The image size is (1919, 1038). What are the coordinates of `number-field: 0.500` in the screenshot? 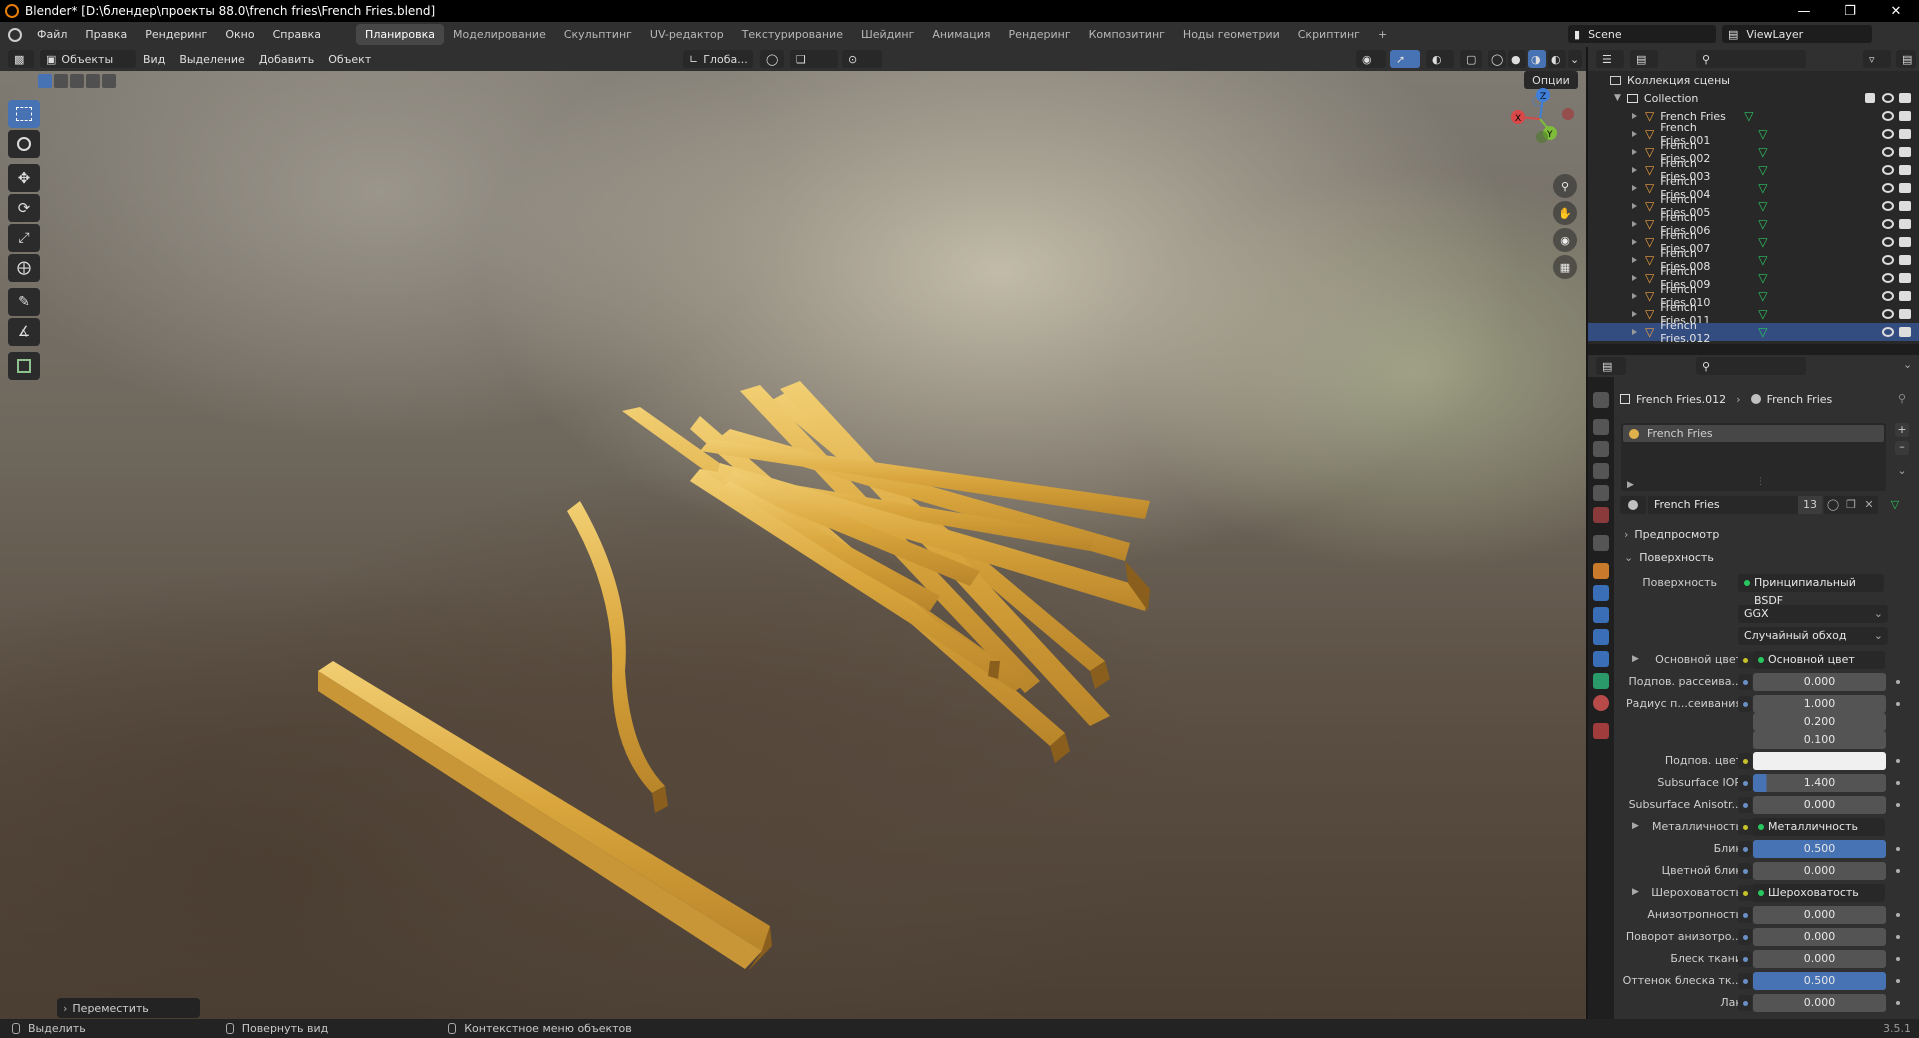 It's located at (1819, 849).